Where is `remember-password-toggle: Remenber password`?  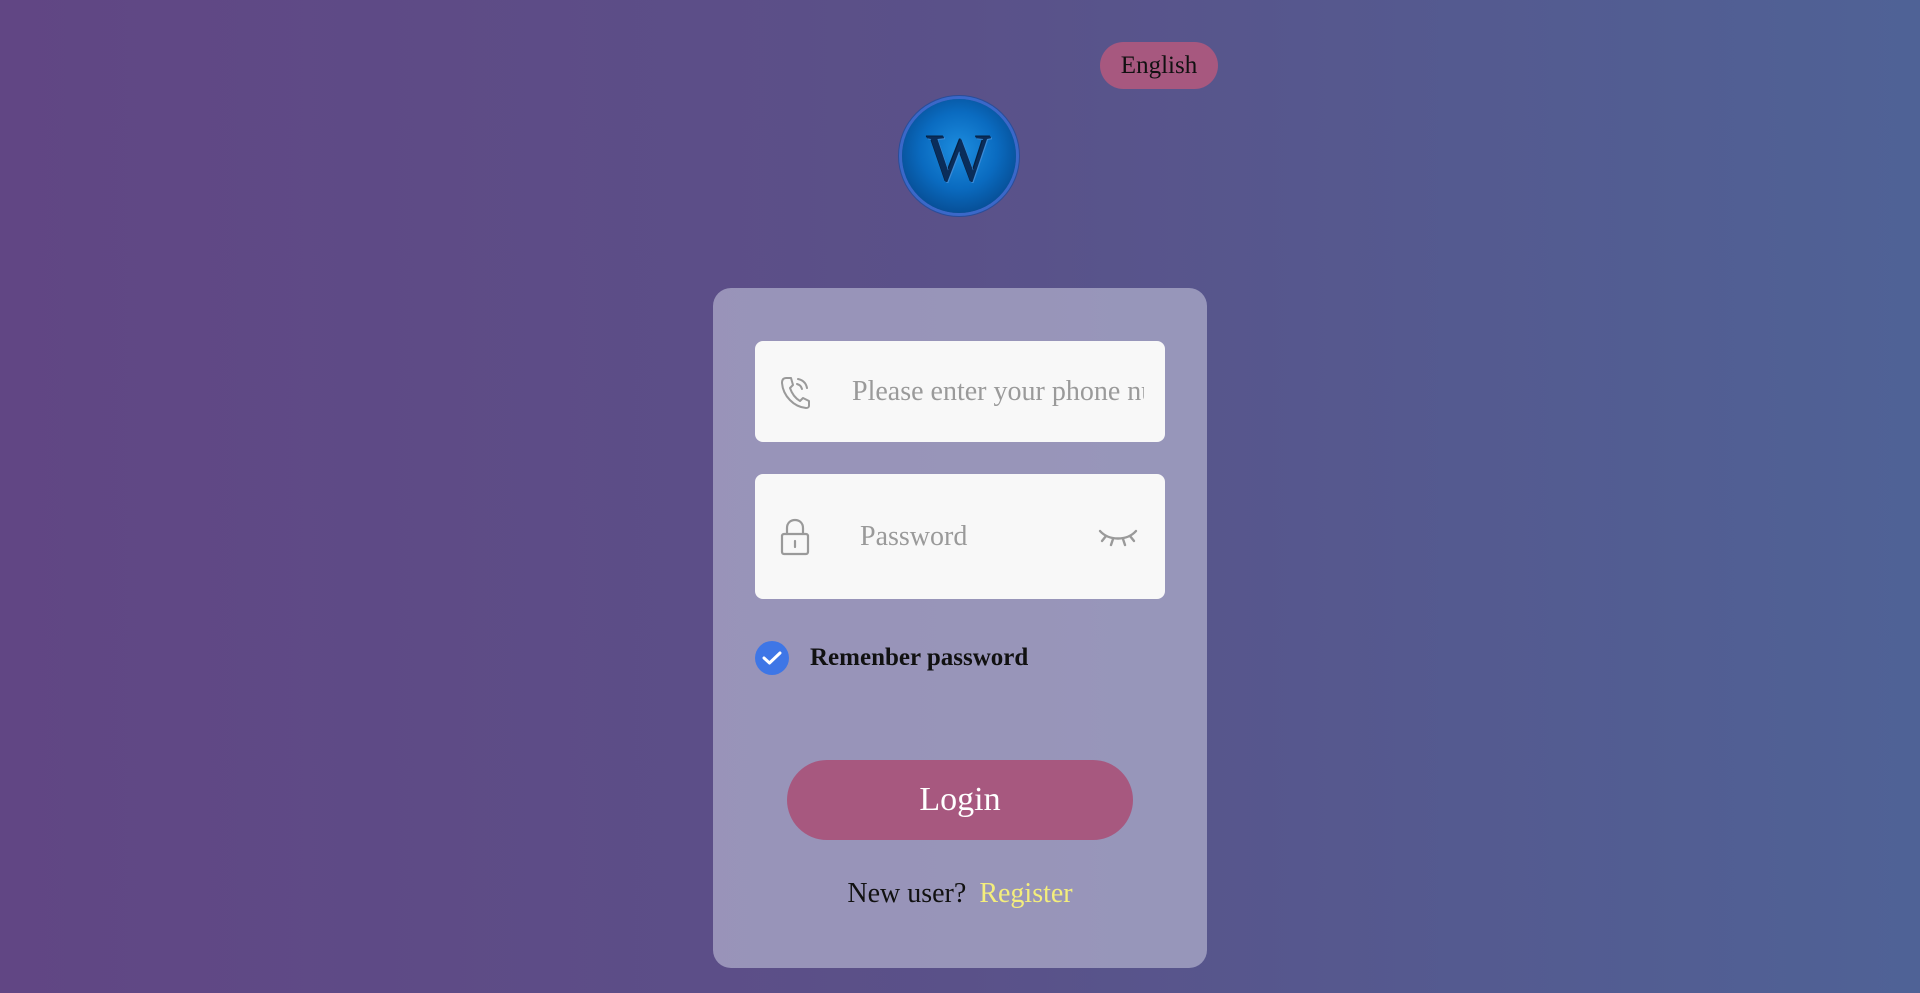 remember-password-toggle: Remenber password is located at coordinates (891, 658).